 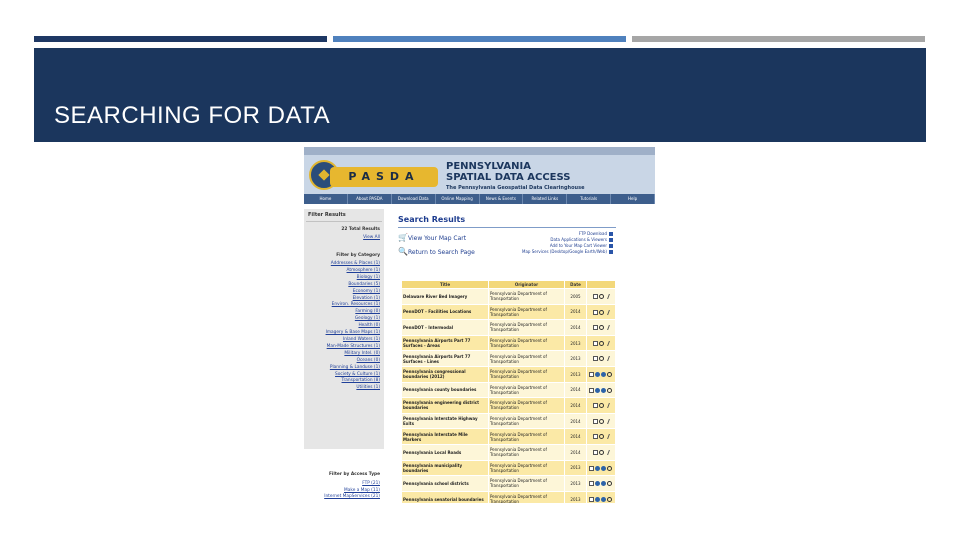 What do you see at coordinates (575, 284) in the screenshot?
I see `column-header-date: Date` at bounding box center [575, 284].